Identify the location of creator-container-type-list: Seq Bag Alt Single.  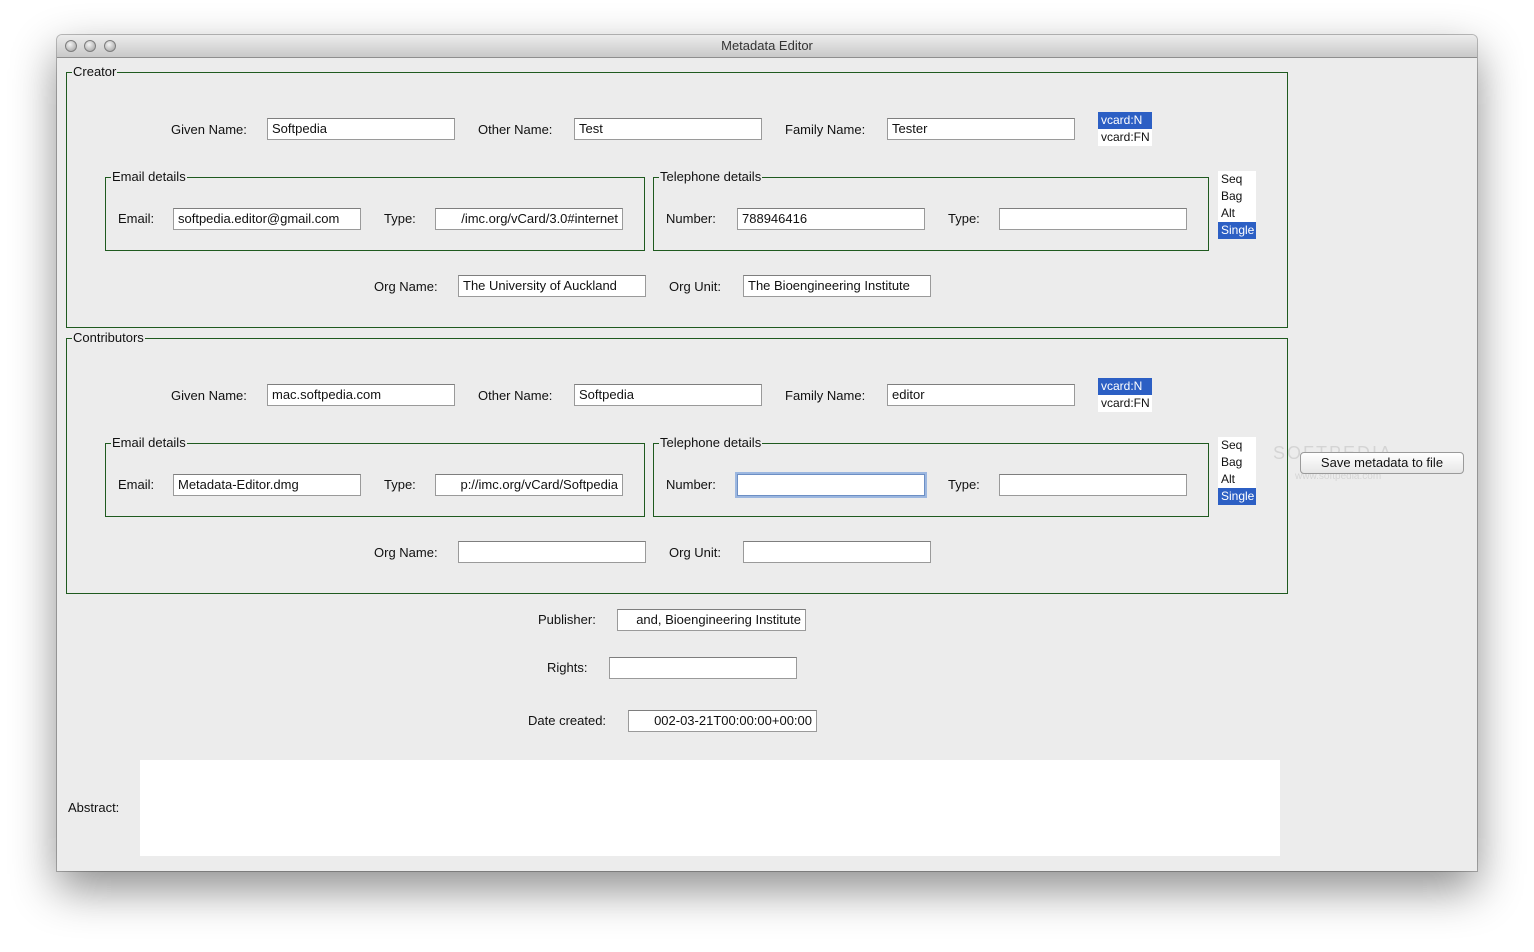
(1237, 205).